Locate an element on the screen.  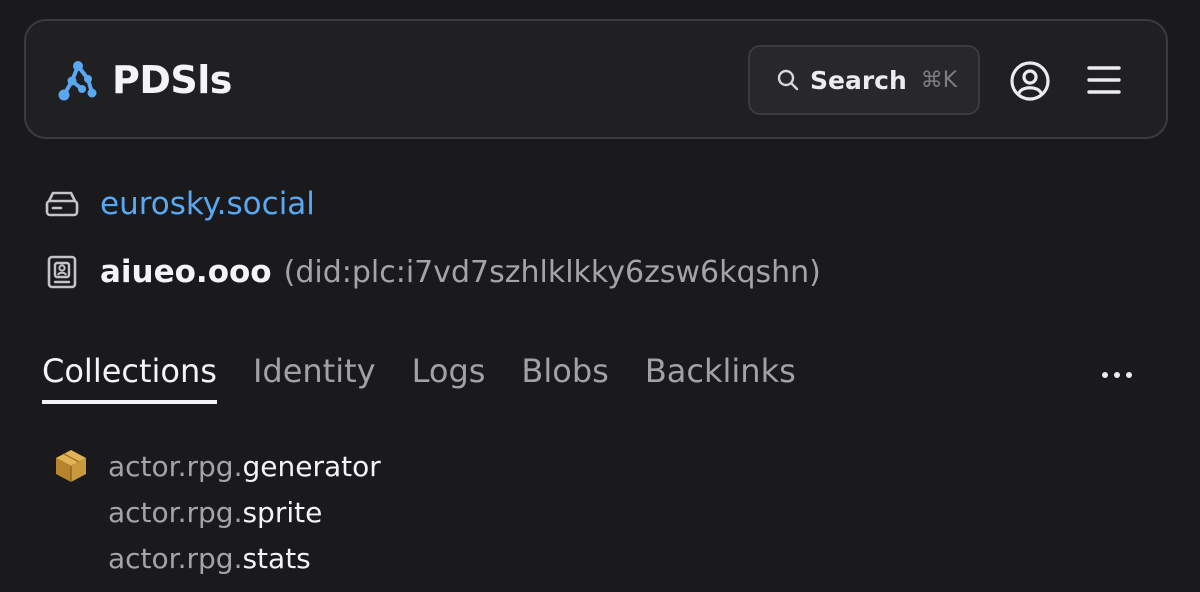
more-options-button is located at coordinates (1117, 372).